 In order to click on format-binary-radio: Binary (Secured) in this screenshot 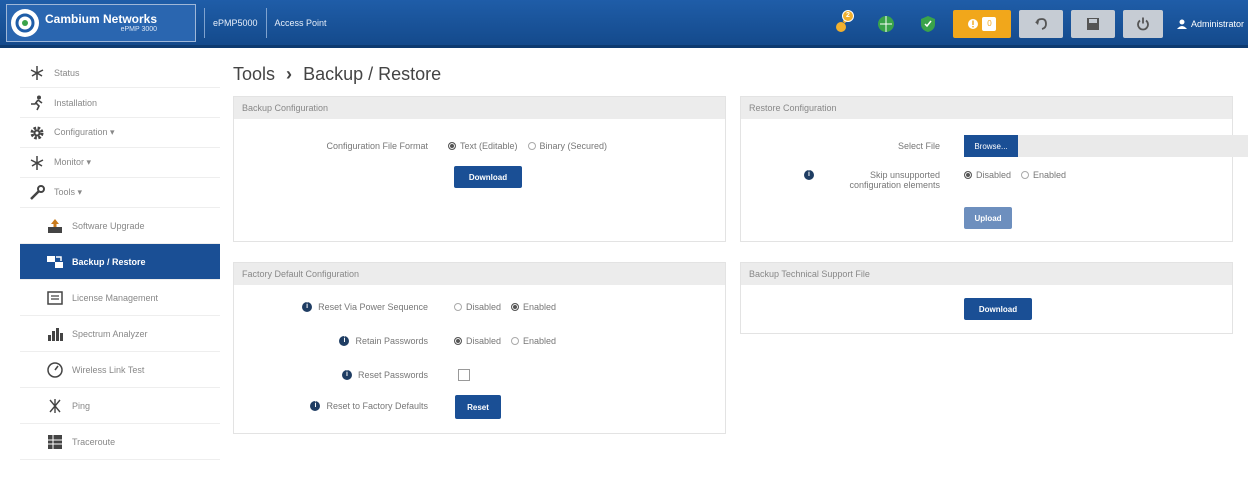, I will do `click(567, 146)`.